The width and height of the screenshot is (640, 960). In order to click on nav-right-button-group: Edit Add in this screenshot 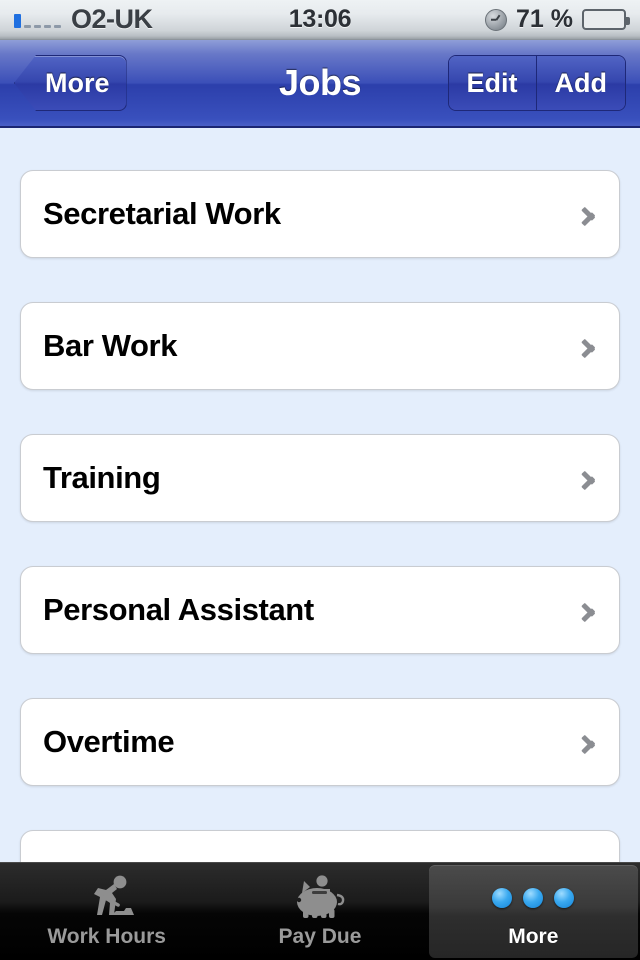, I will do `click(536, 83)`.